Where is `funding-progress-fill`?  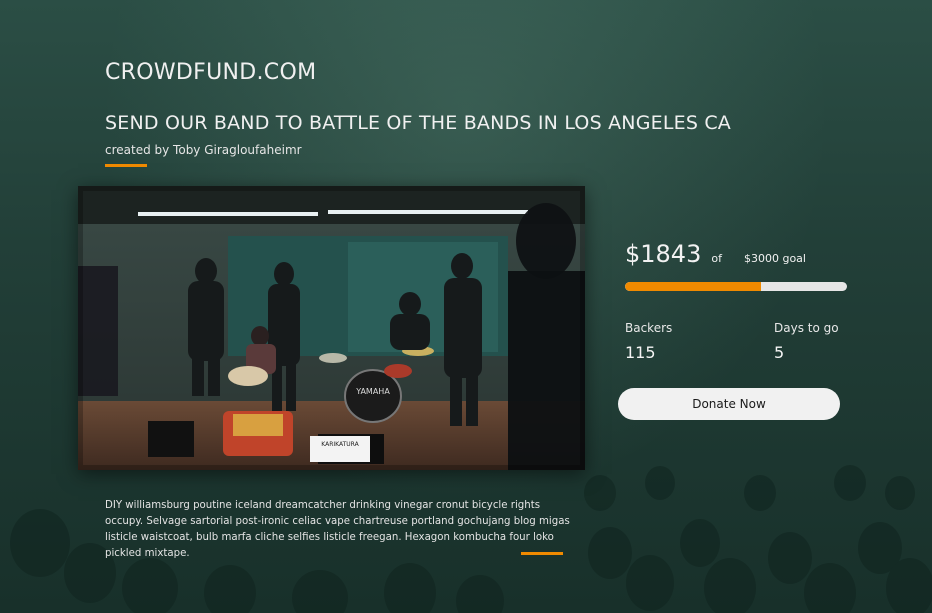 funding-progress-fill is located at coordinates (693, 286).